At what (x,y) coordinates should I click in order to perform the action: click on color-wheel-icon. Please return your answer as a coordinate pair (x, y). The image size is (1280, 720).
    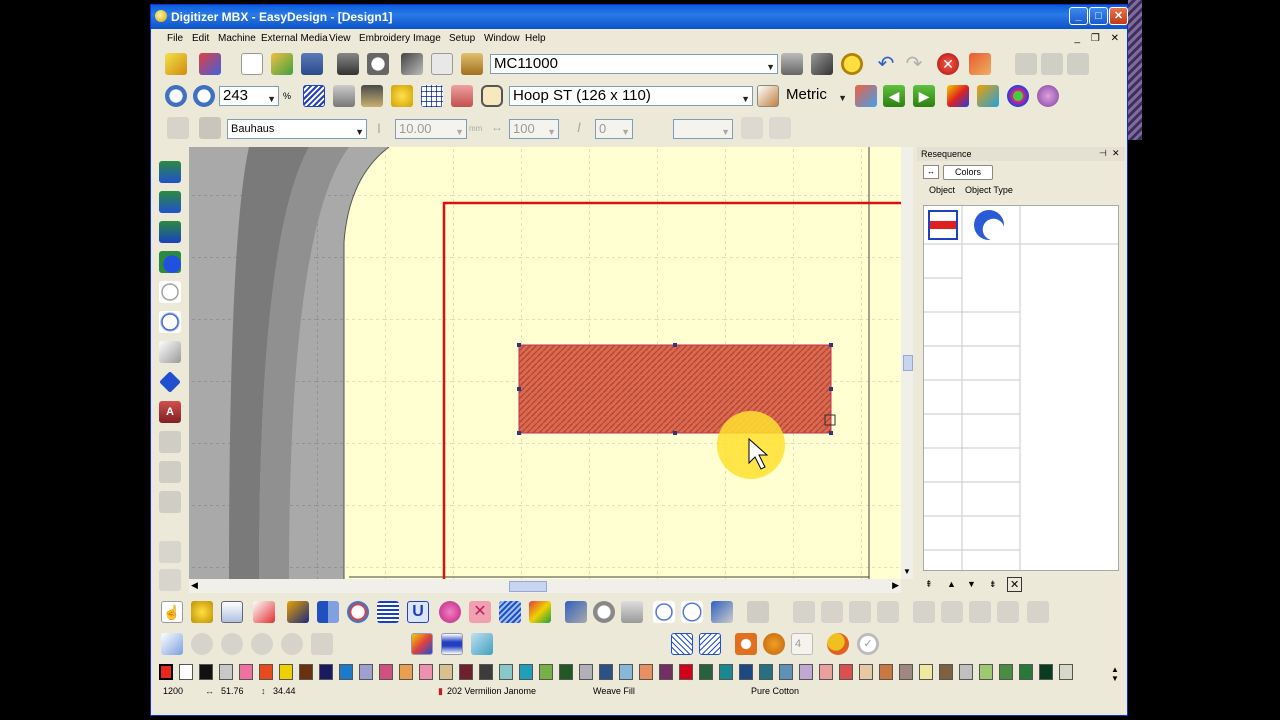
    Looking at the image, I should click on (1018, 96).